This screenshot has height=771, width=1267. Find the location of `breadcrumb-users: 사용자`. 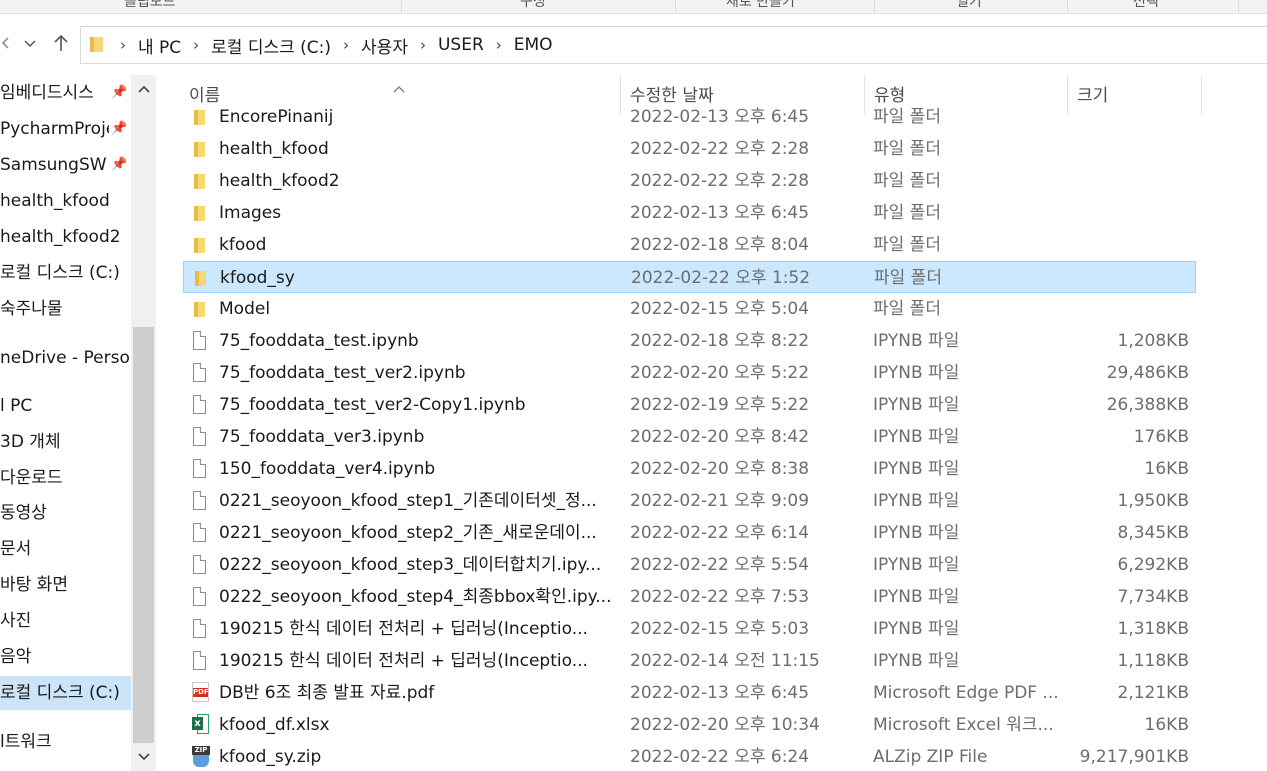

breadcrumb-users: 사용자 is located at coordinates (384, 45).